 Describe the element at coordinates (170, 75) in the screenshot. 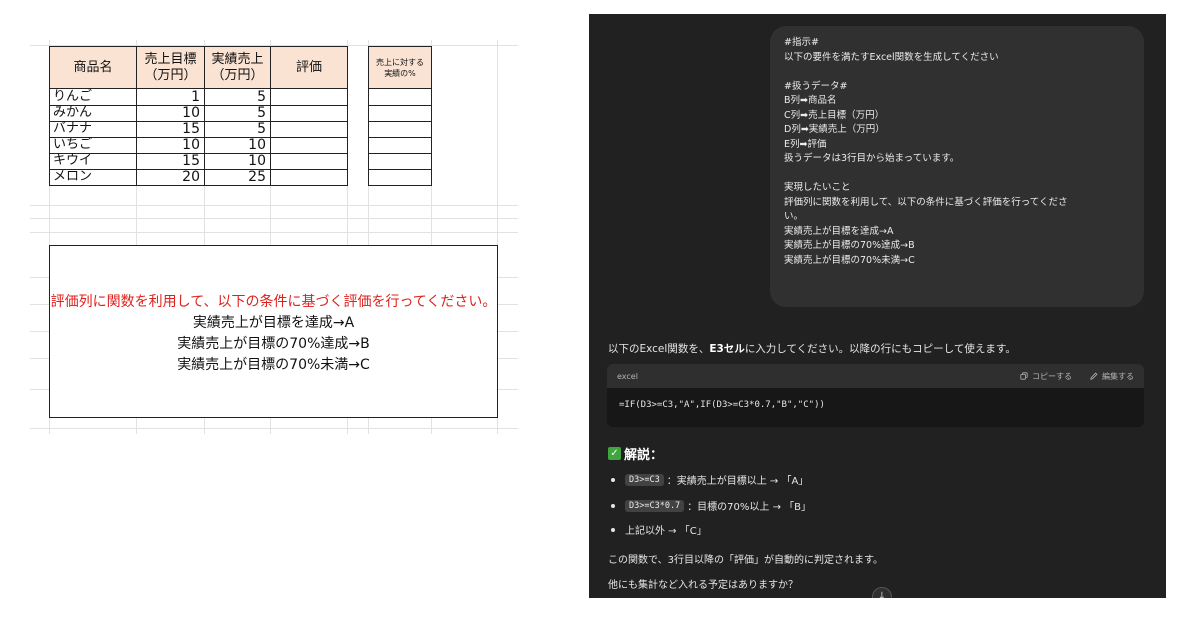

I see `header-sales-target-line2: （万円）` at that location.